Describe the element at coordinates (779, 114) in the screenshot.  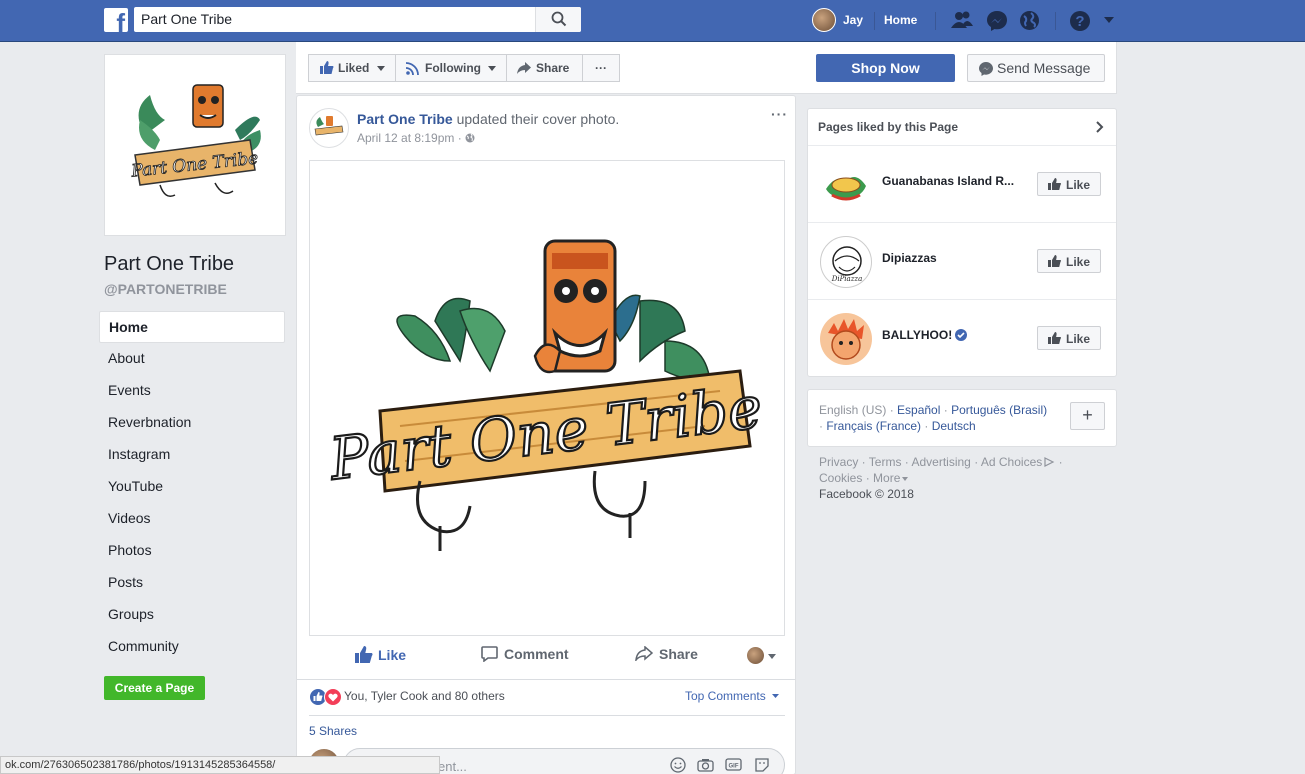
I see `post-options-button: ···` at that location.